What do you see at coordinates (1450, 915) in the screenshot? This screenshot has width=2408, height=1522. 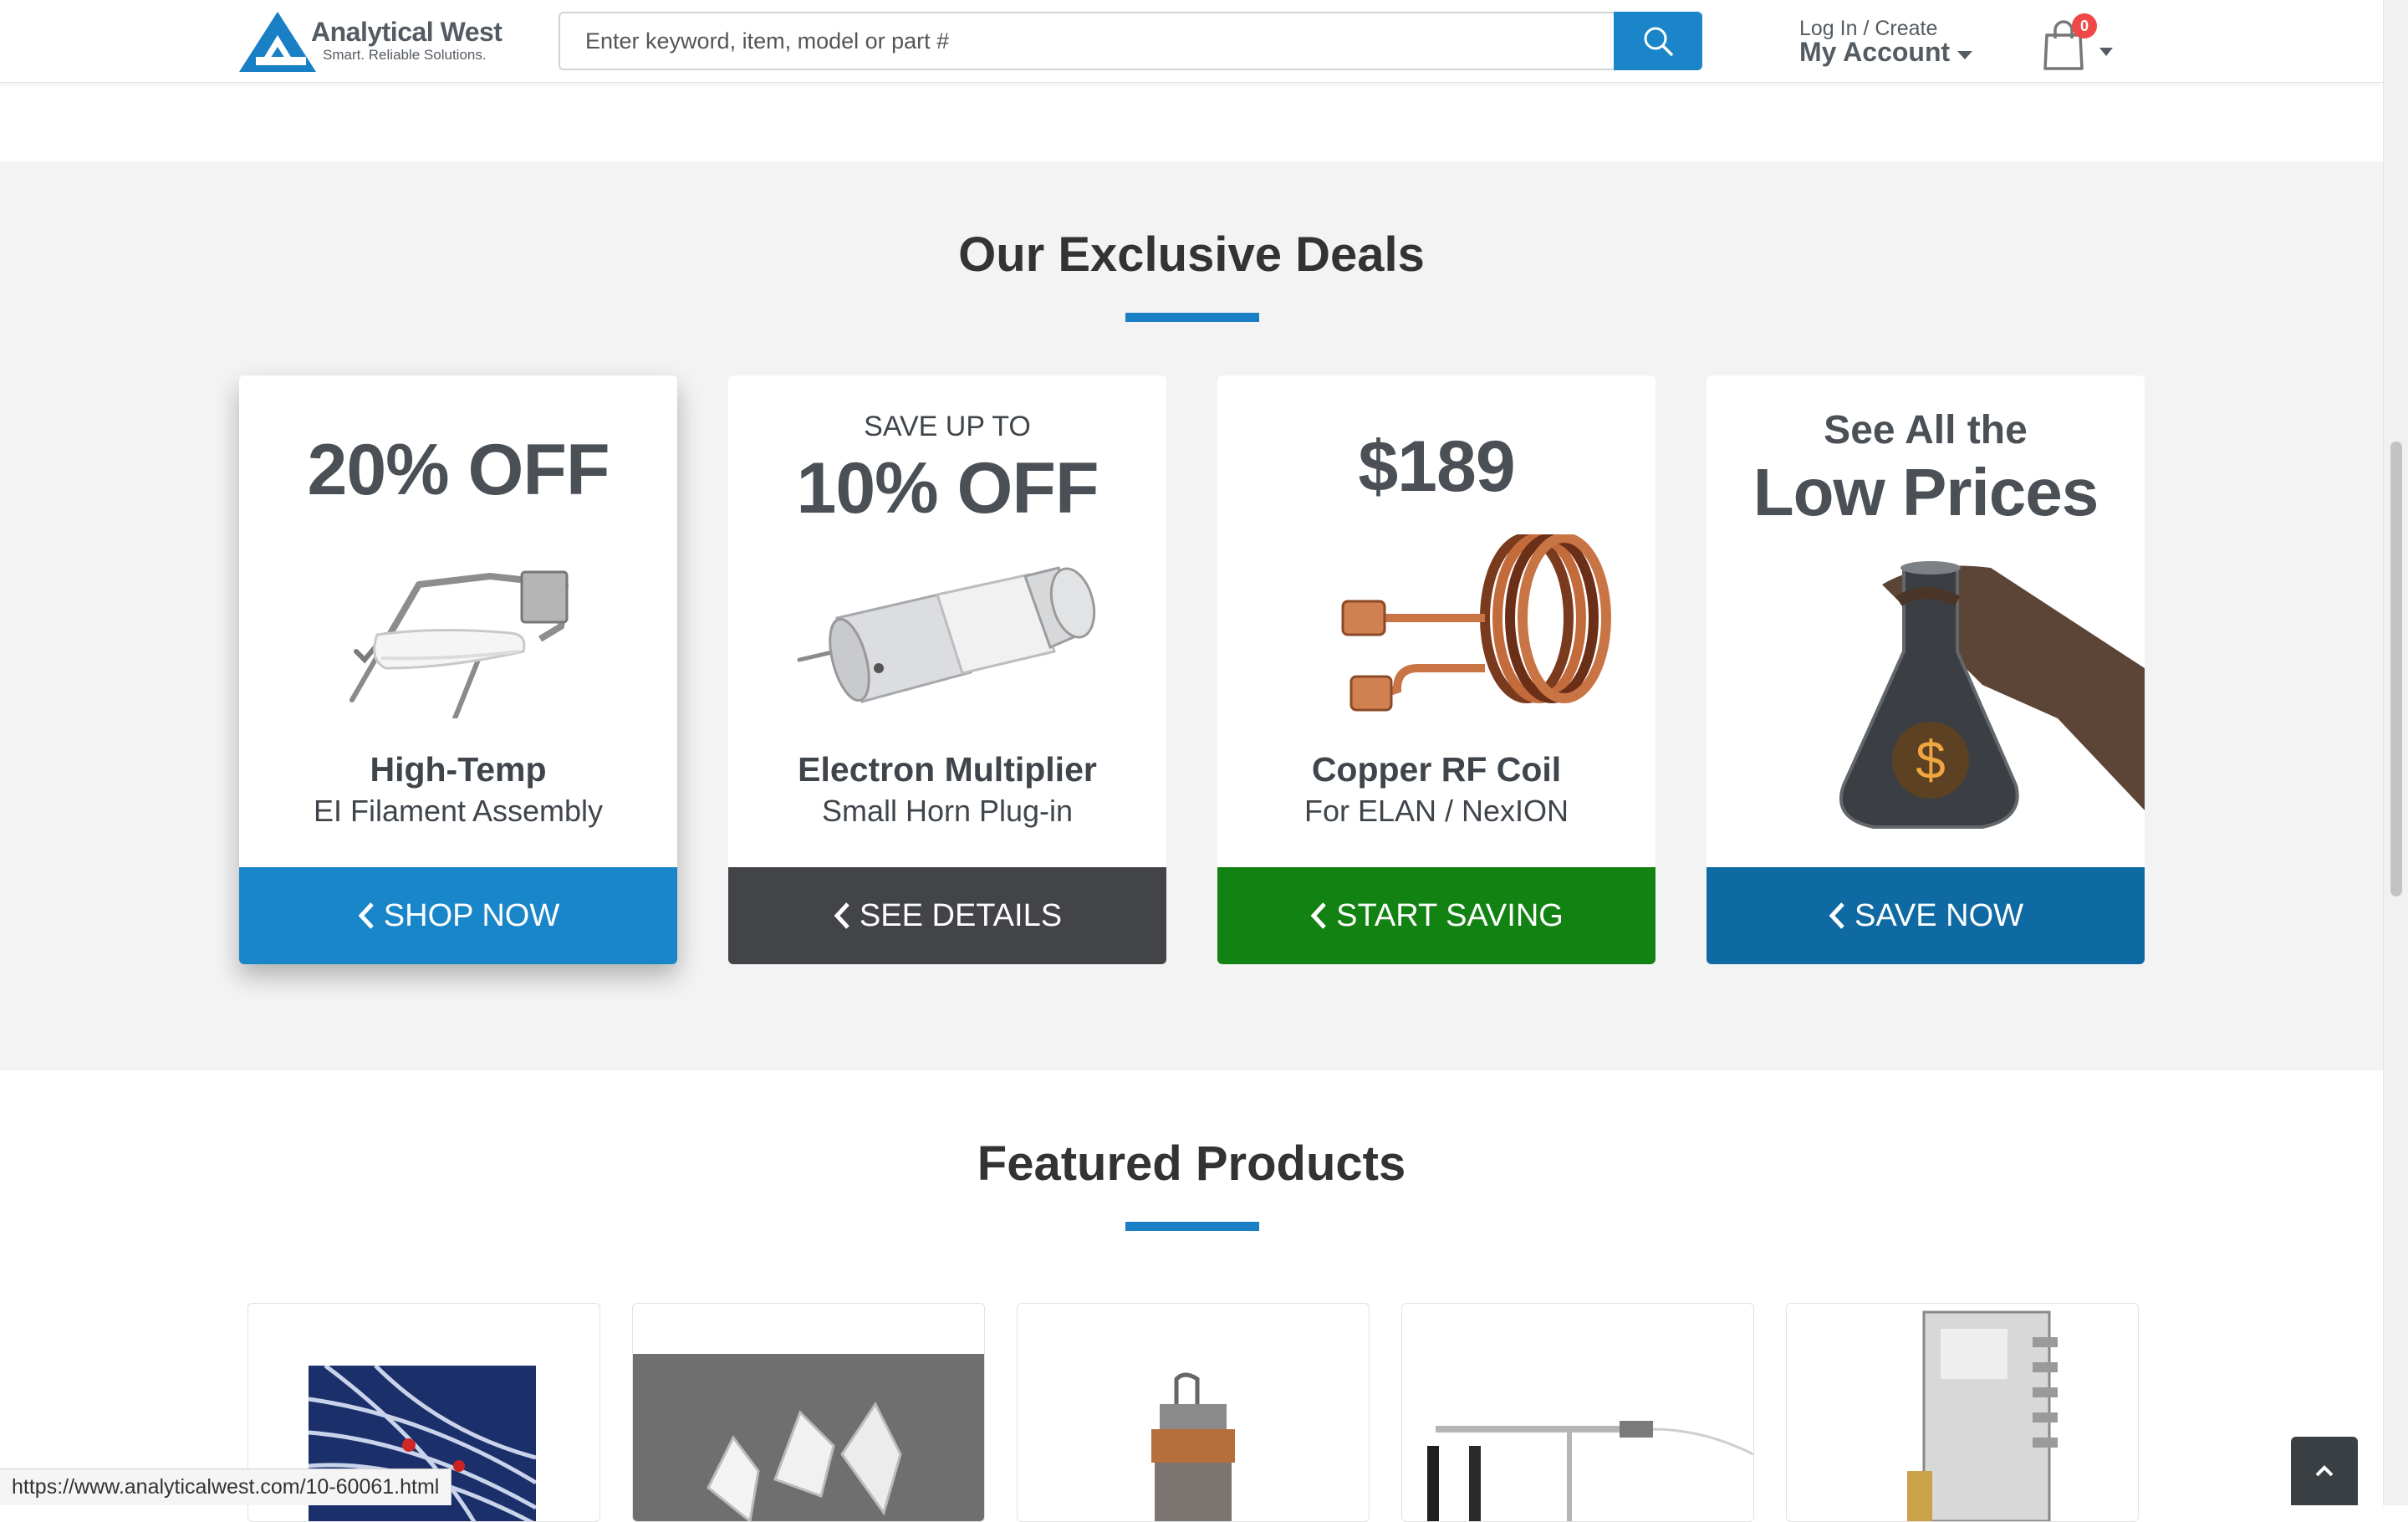 I see `button-label: START SAVING` at bounding box center [1450, 915].